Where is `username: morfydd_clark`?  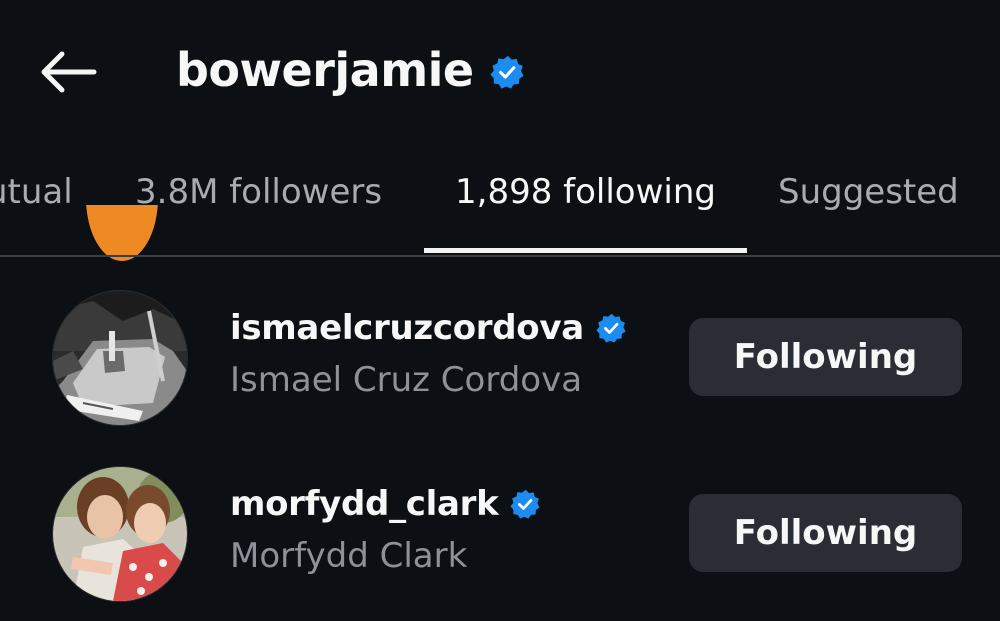
username: morfydd_clark is located at coordinates (364, 504).